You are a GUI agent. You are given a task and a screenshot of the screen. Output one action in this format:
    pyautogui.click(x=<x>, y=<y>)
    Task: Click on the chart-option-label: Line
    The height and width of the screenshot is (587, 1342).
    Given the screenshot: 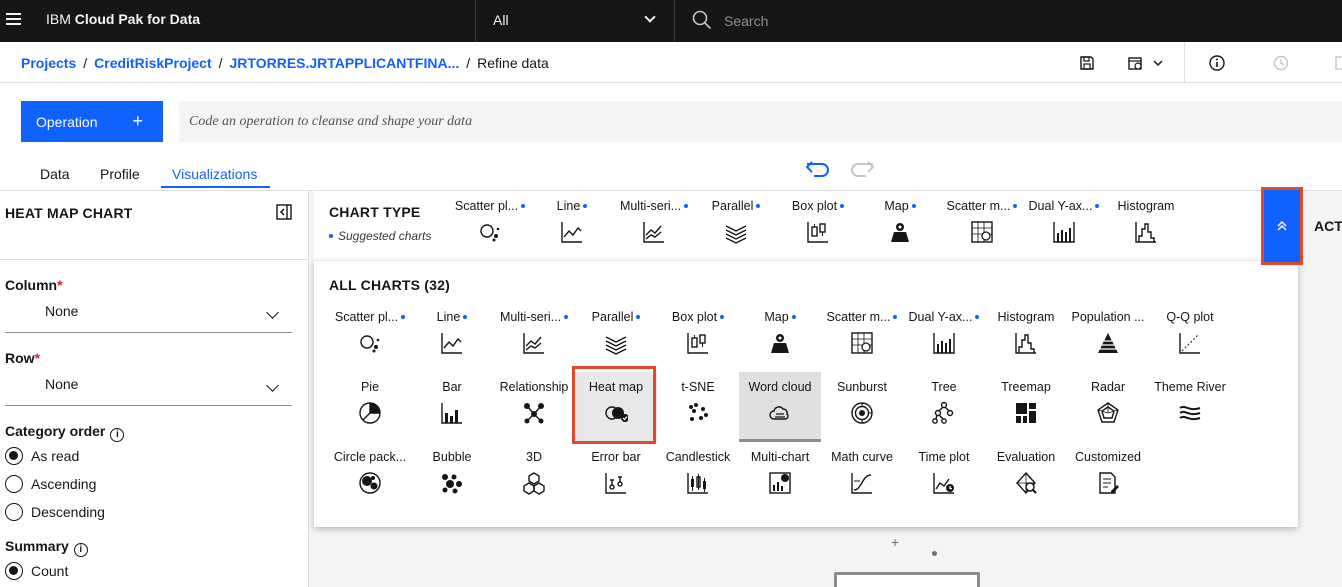 What is the action you would take?
    pyautogui.click(x=452, y=317)
    